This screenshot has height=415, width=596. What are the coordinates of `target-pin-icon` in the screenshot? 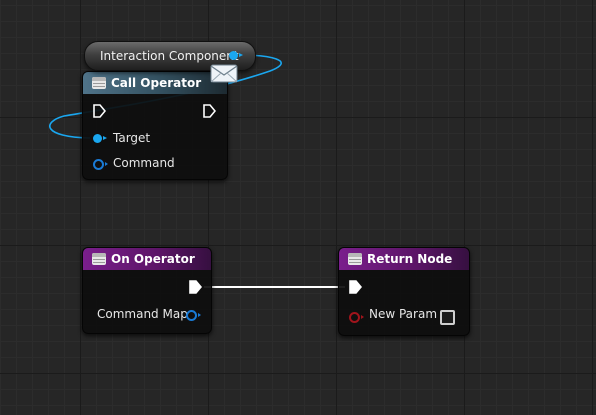 It's located at (100, 138).